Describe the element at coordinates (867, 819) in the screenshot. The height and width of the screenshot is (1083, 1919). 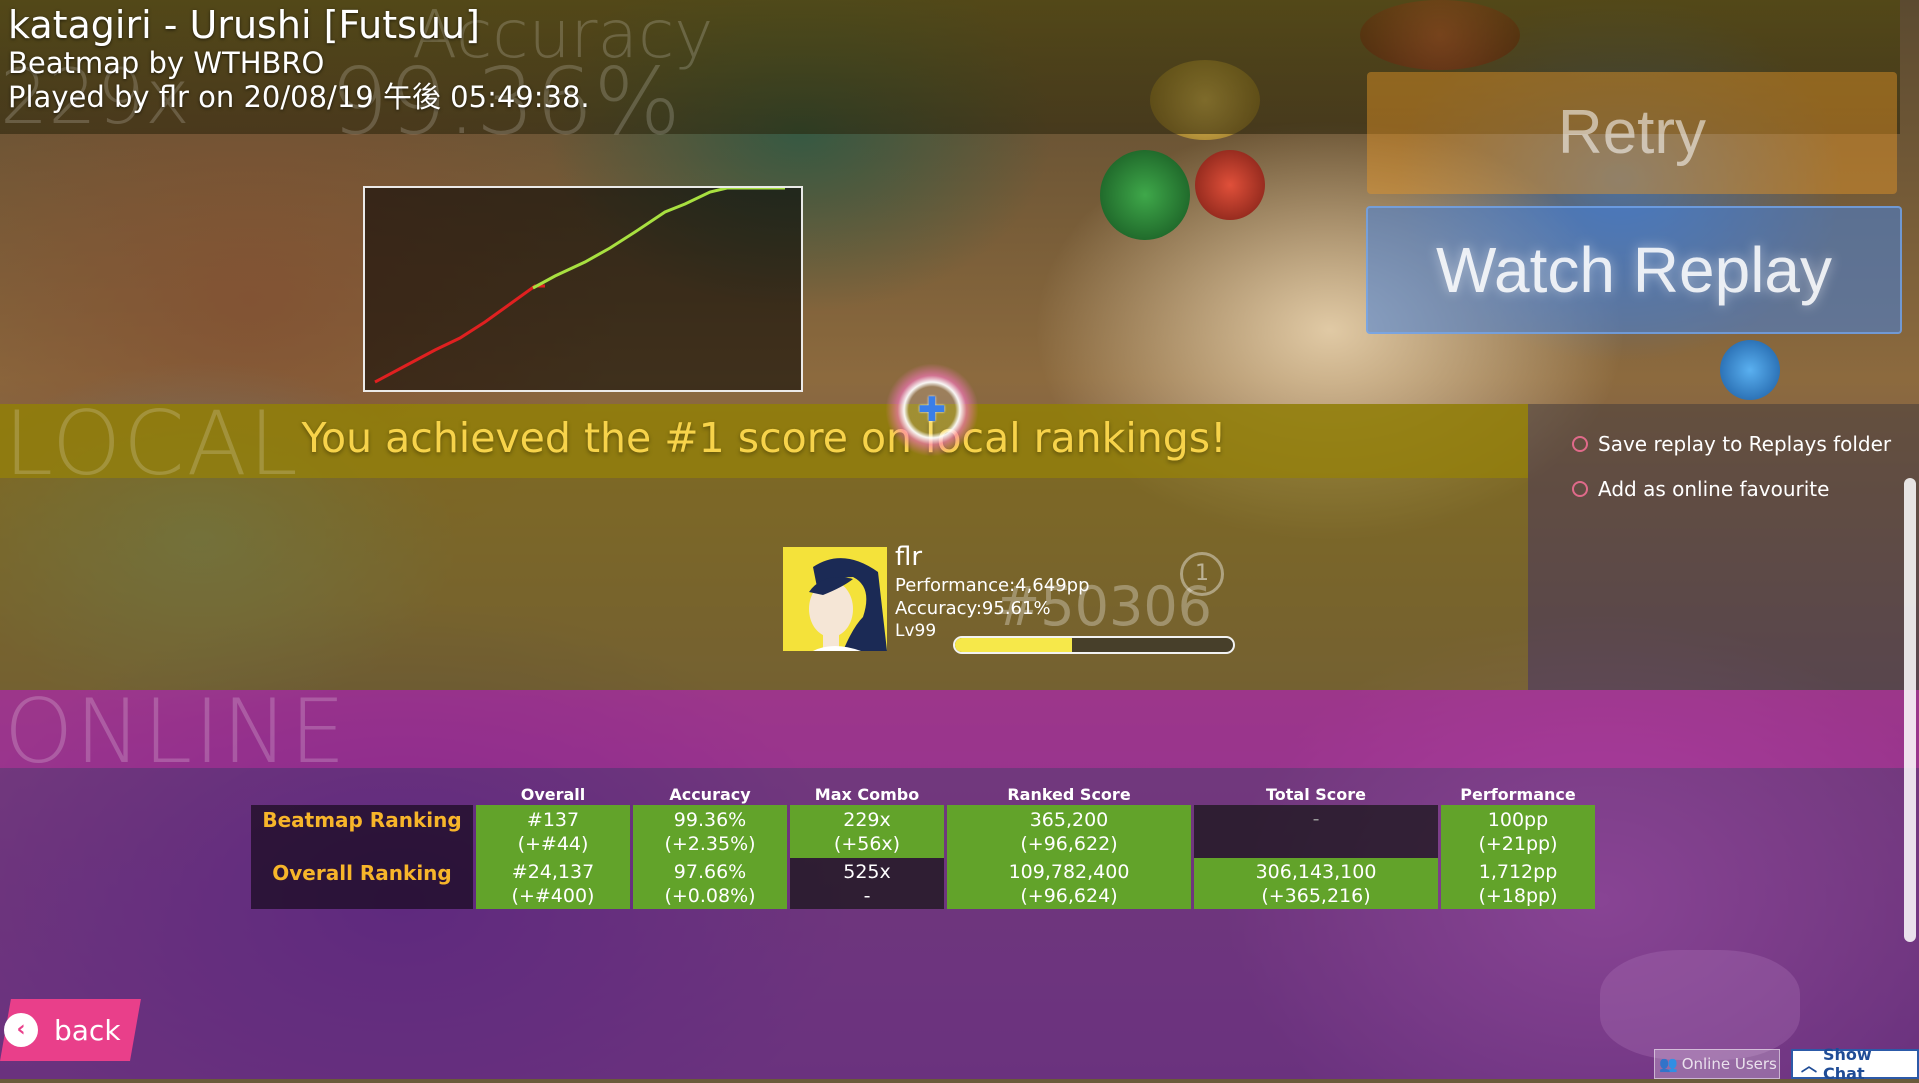
I see `cell-value: 229x` at that location.